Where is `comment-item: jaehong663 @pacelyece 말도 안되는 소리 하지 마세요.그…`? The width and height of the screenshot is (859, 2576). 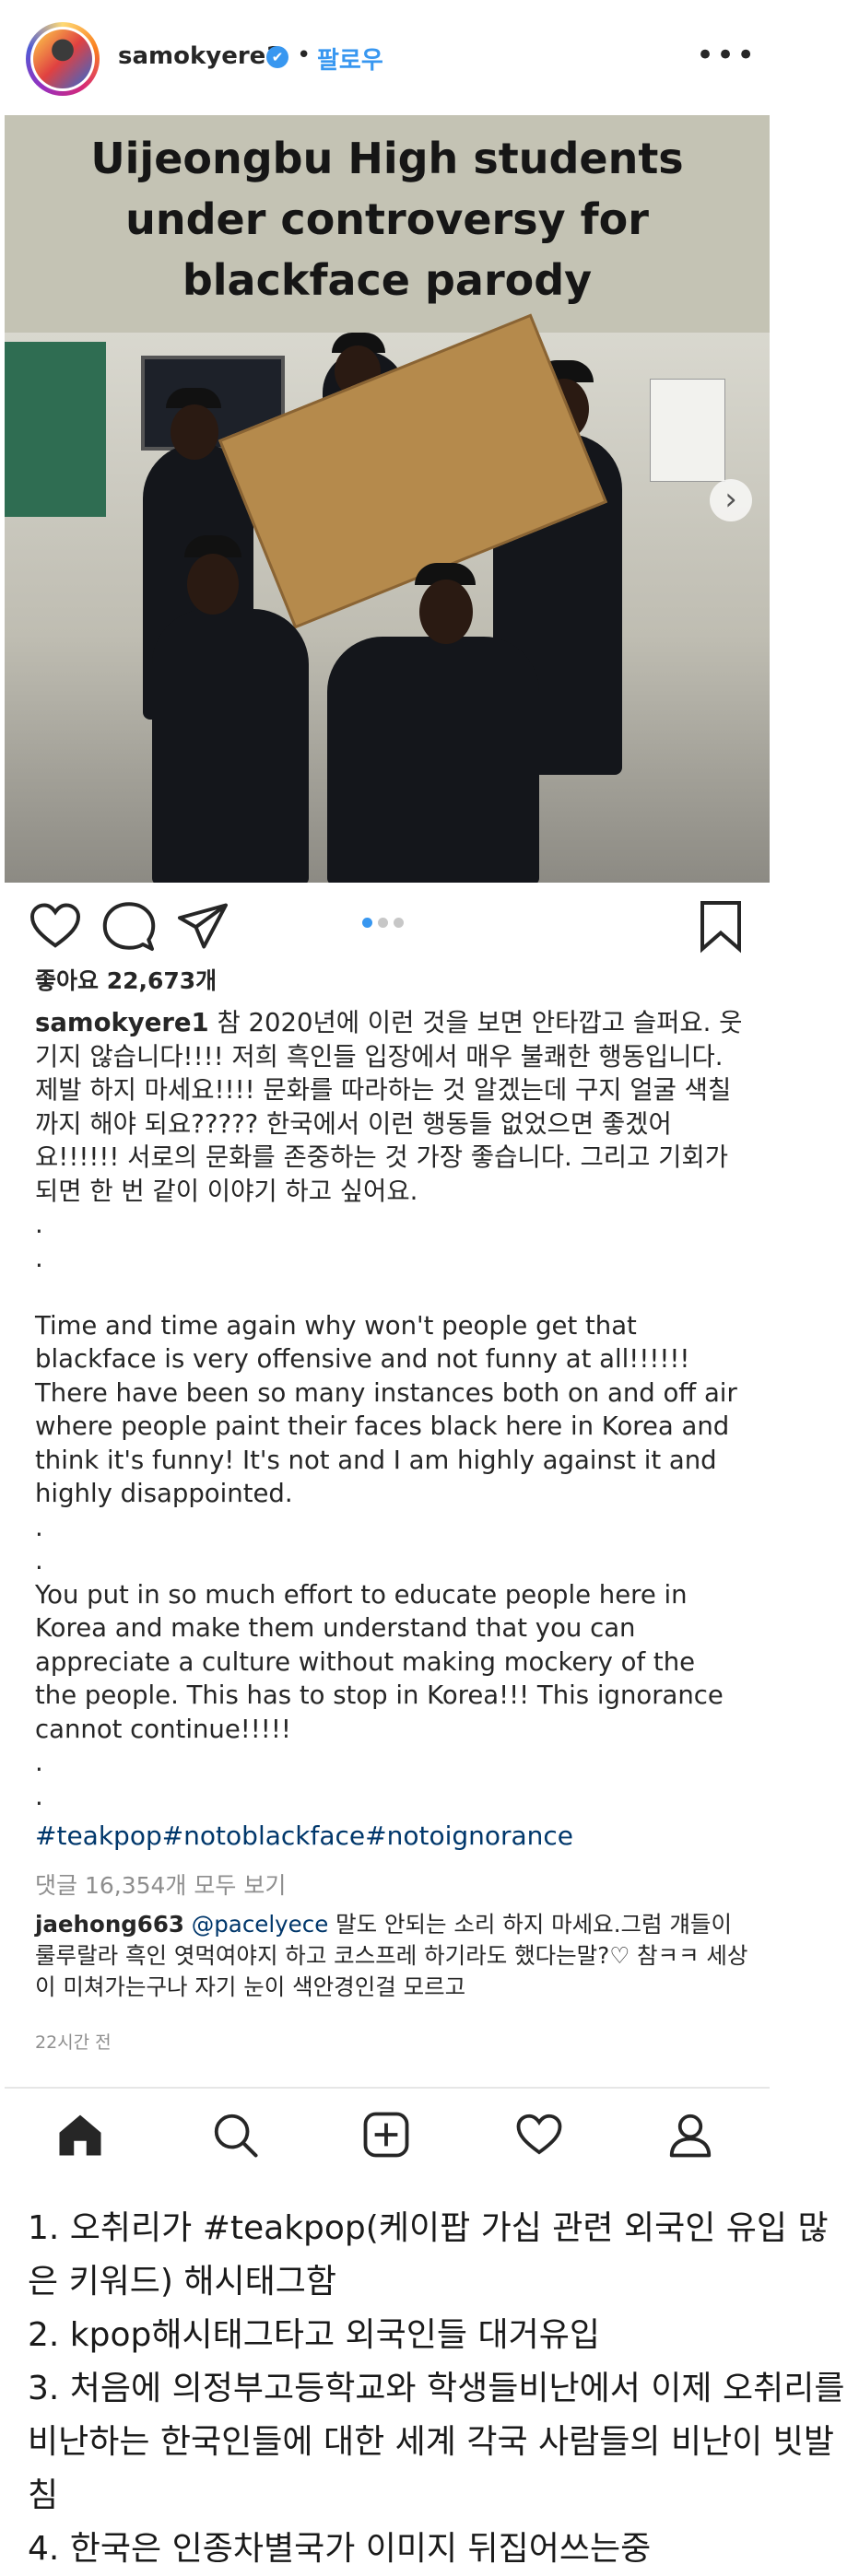 comment-item: jaehong663 @pacelyece 말도 안되는 소리 하지 마세요.그… is located at coordinates (394, 1956).